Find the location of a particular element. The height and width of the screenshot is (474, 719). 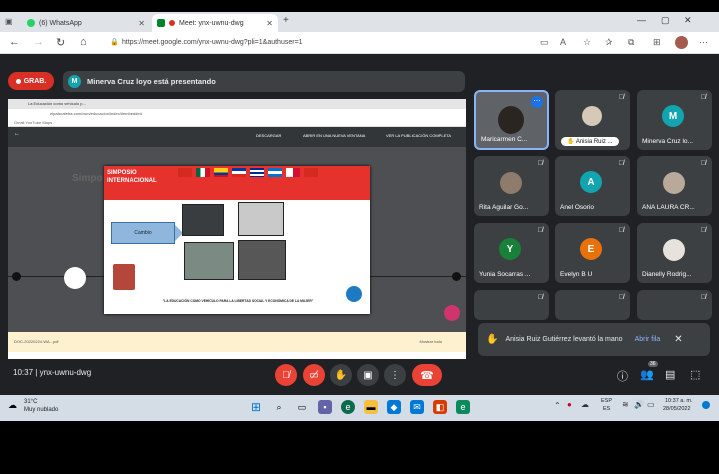

end-call-button: ☎ is located at coordinates (427, 375).